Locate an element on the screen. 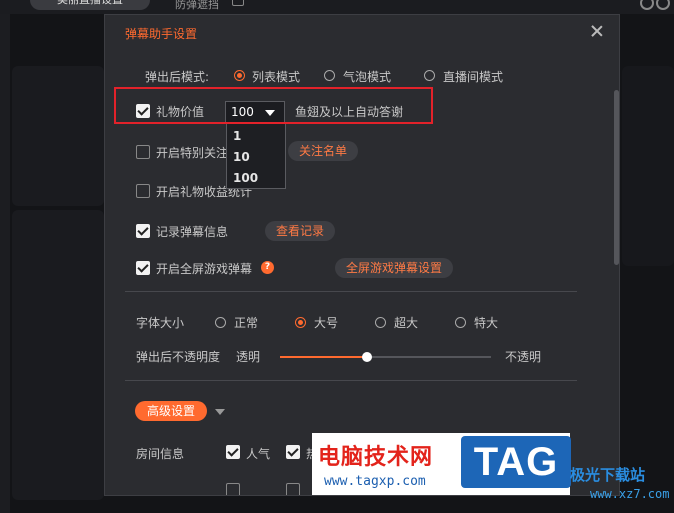 The height and width of the screenshot is (513, 674). room-info-label: 房间信息 is located at coordinates (160, 454).